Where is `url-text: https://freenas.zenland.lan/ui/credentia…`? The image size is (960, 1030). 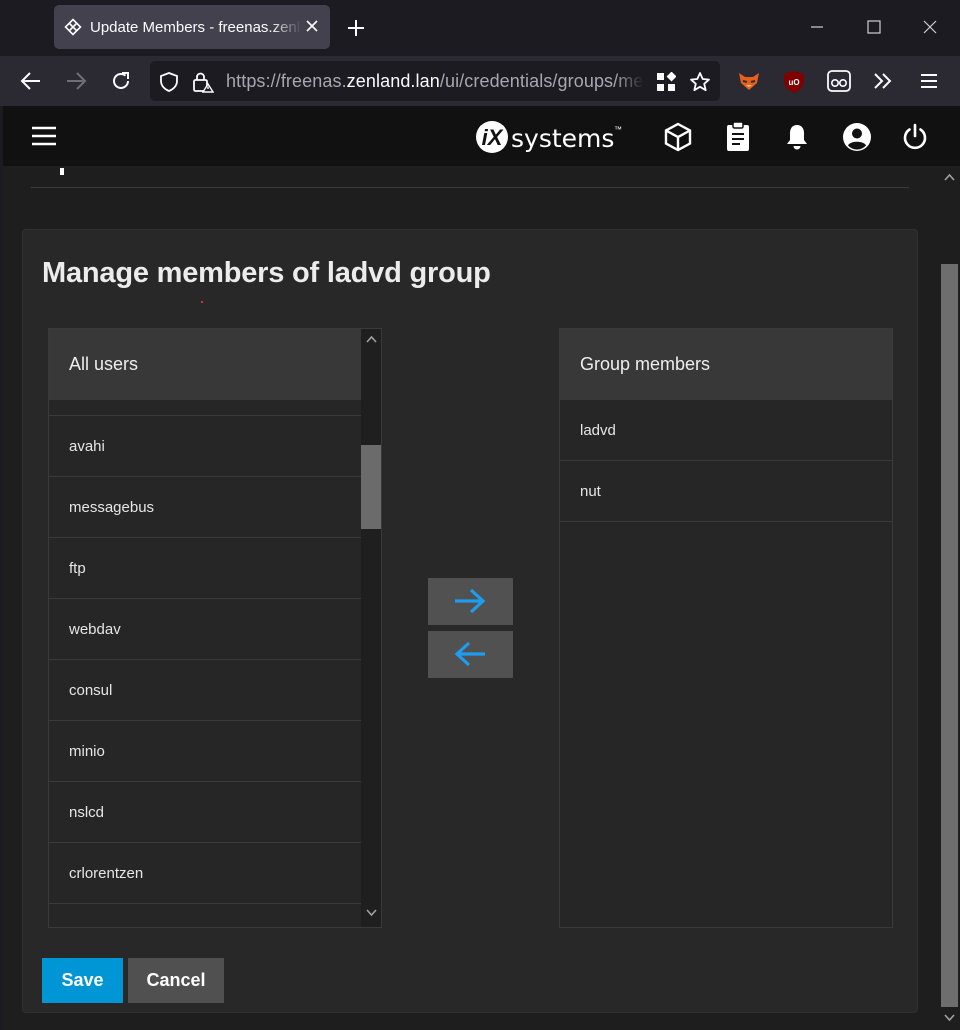
url-text: https://freenas.zenland.lan/ui/credentia… is located at coordinates (435, 81).